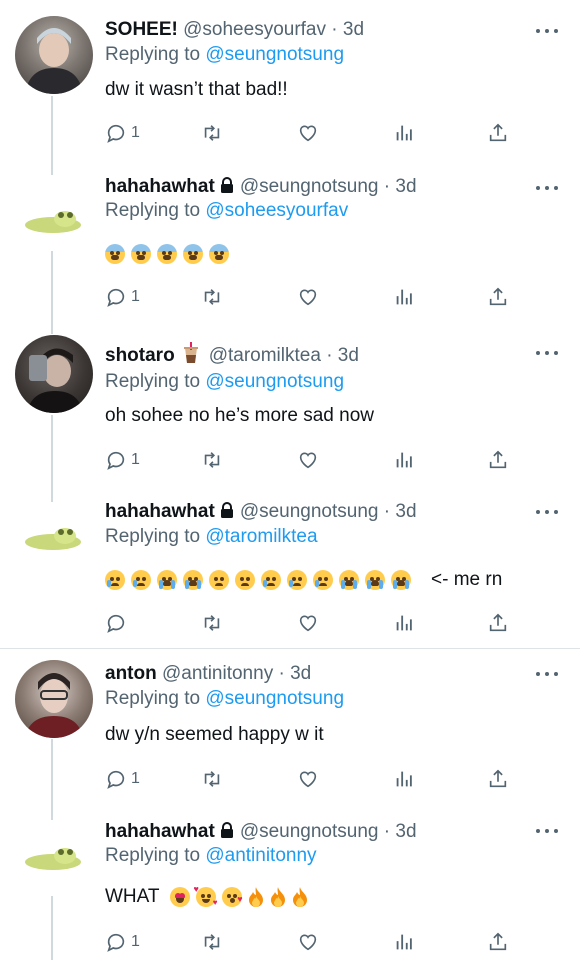 The height and width of the screenshot is (960, 580). What do you see at coordinates (140, 355) in the screenshot?
I see `display-name: shotaro` at bounding box center [140, 355].